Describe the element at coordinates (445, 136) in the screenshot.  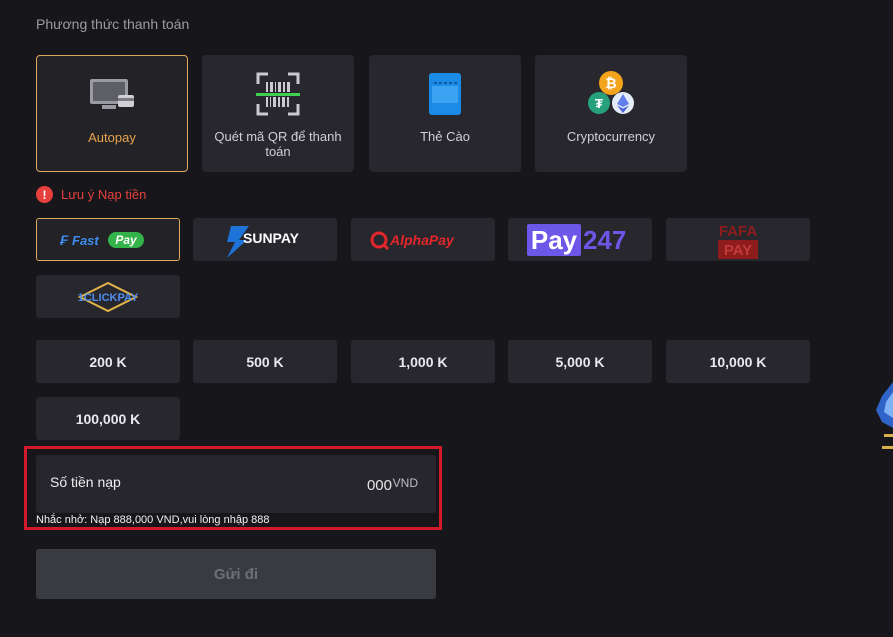
I see `method-label: Thẻ Cào` at that location.